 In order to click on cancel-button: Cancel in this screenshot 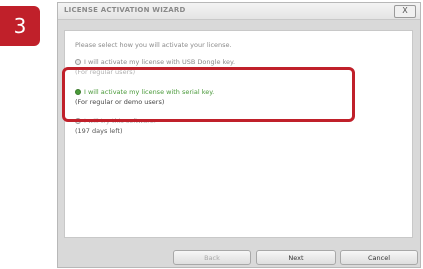, I will do `click(379, 257)`.